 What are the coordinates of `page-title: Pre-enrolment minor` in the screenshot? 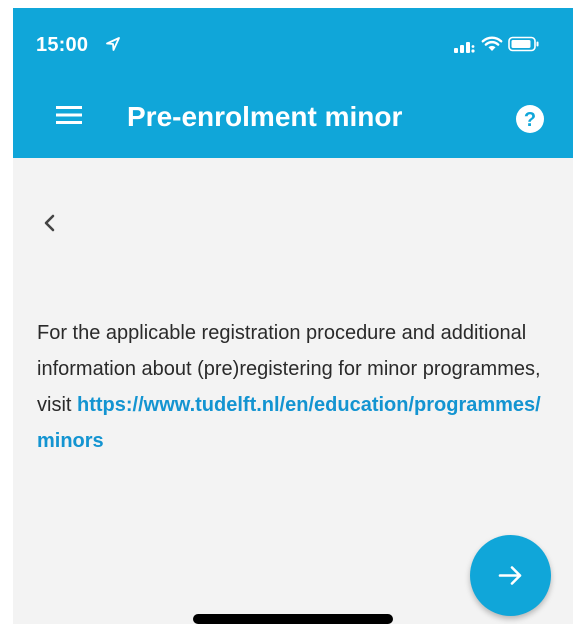 It's located at (265, 116).